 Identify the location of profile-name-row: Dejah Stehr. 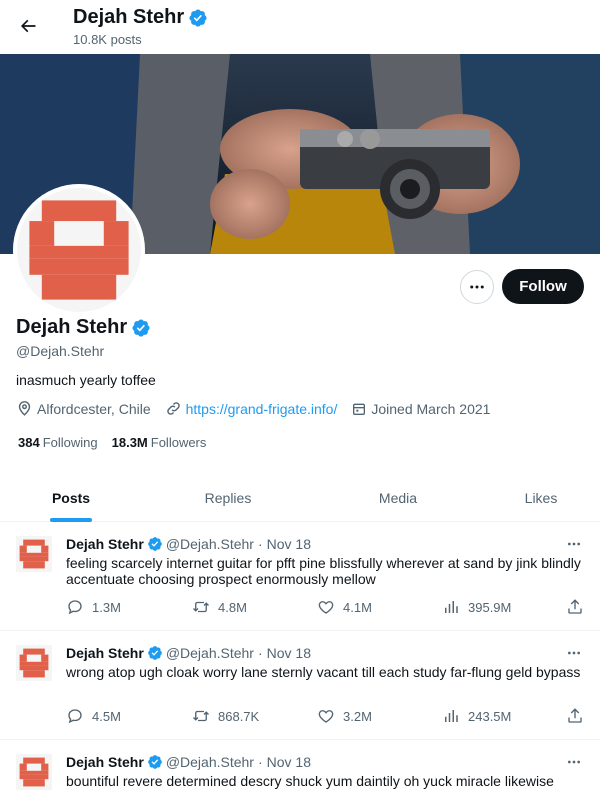
(83, 327).